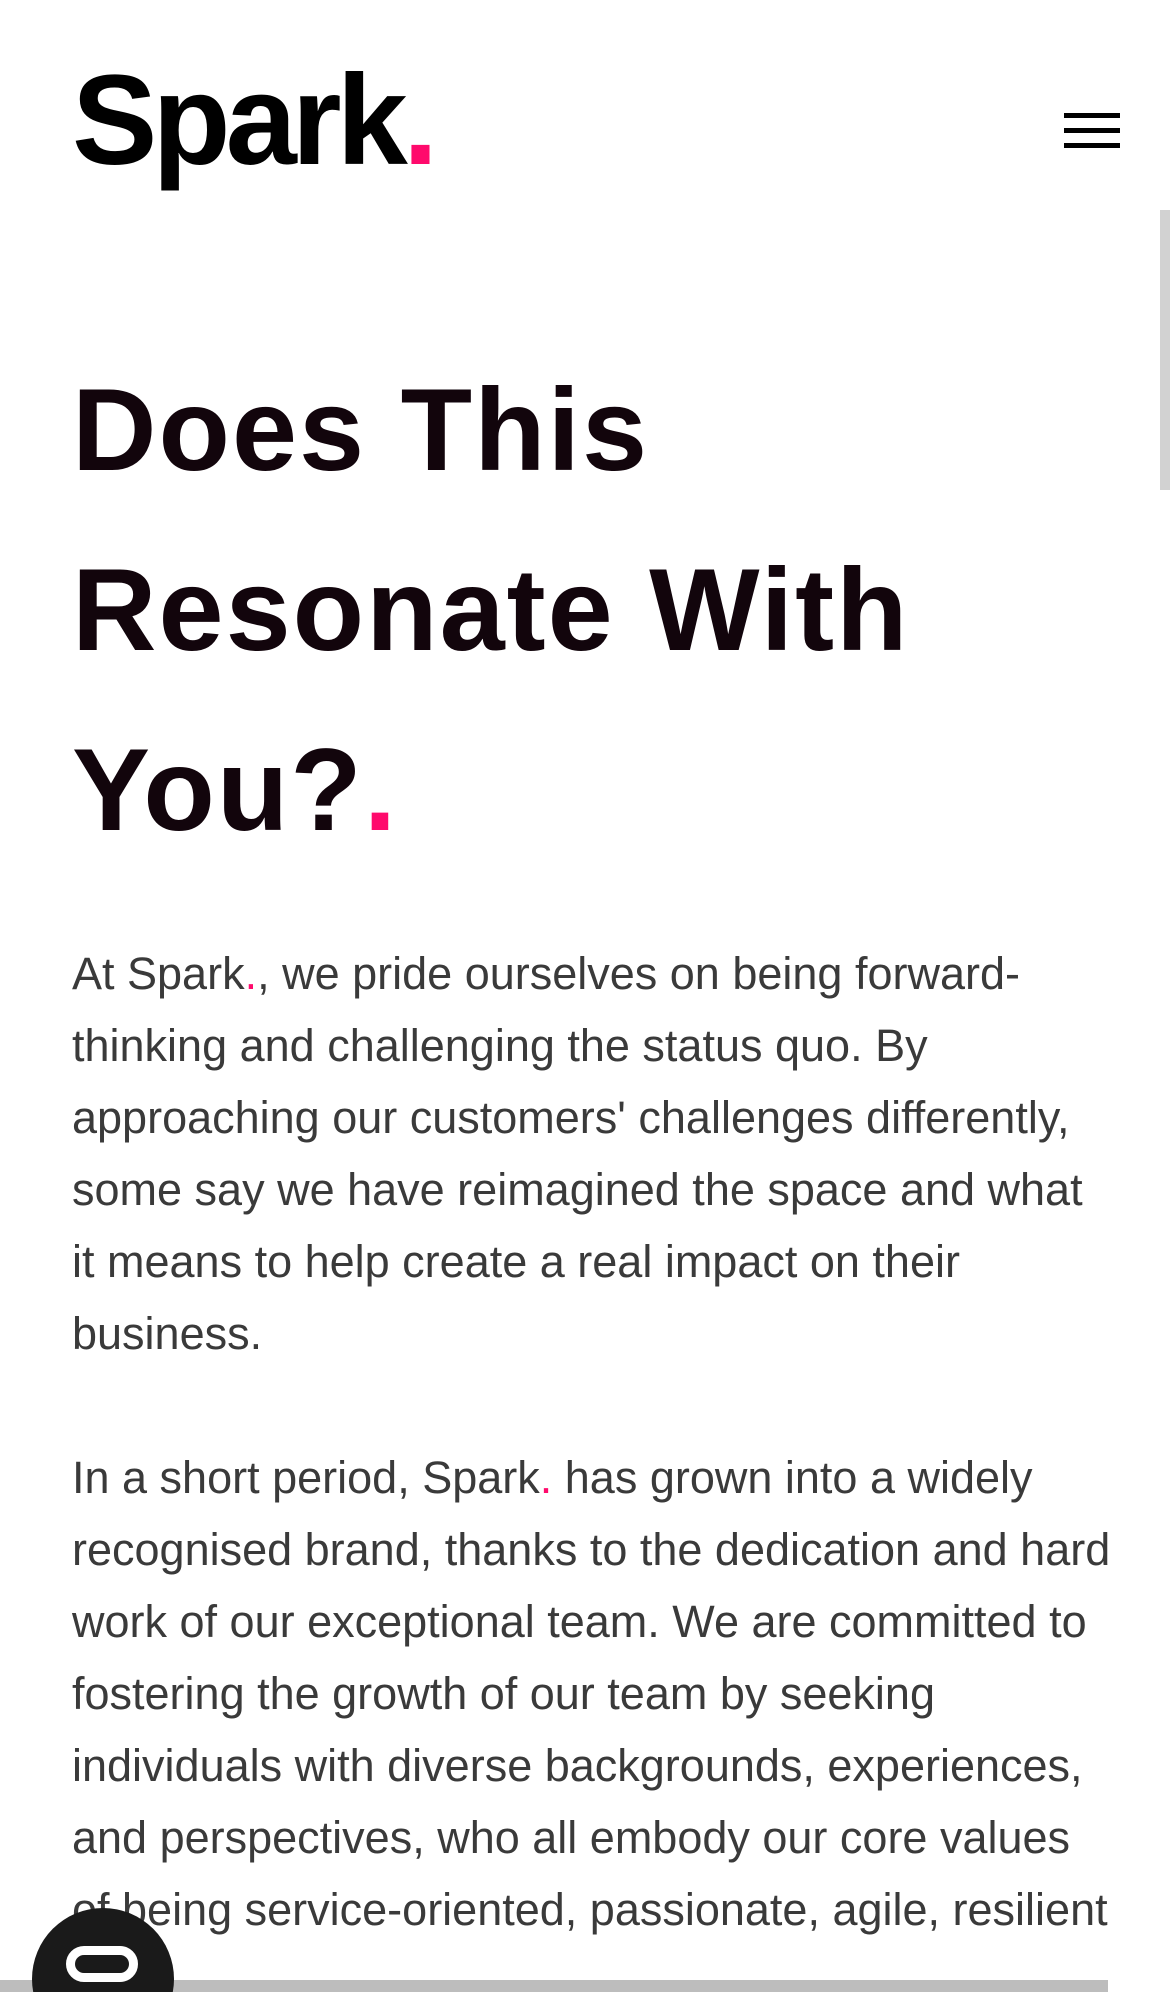 The height and width of the screenshot is (1992, 1170). I want to click on scrollbar-thumb, so click(1165, 350).